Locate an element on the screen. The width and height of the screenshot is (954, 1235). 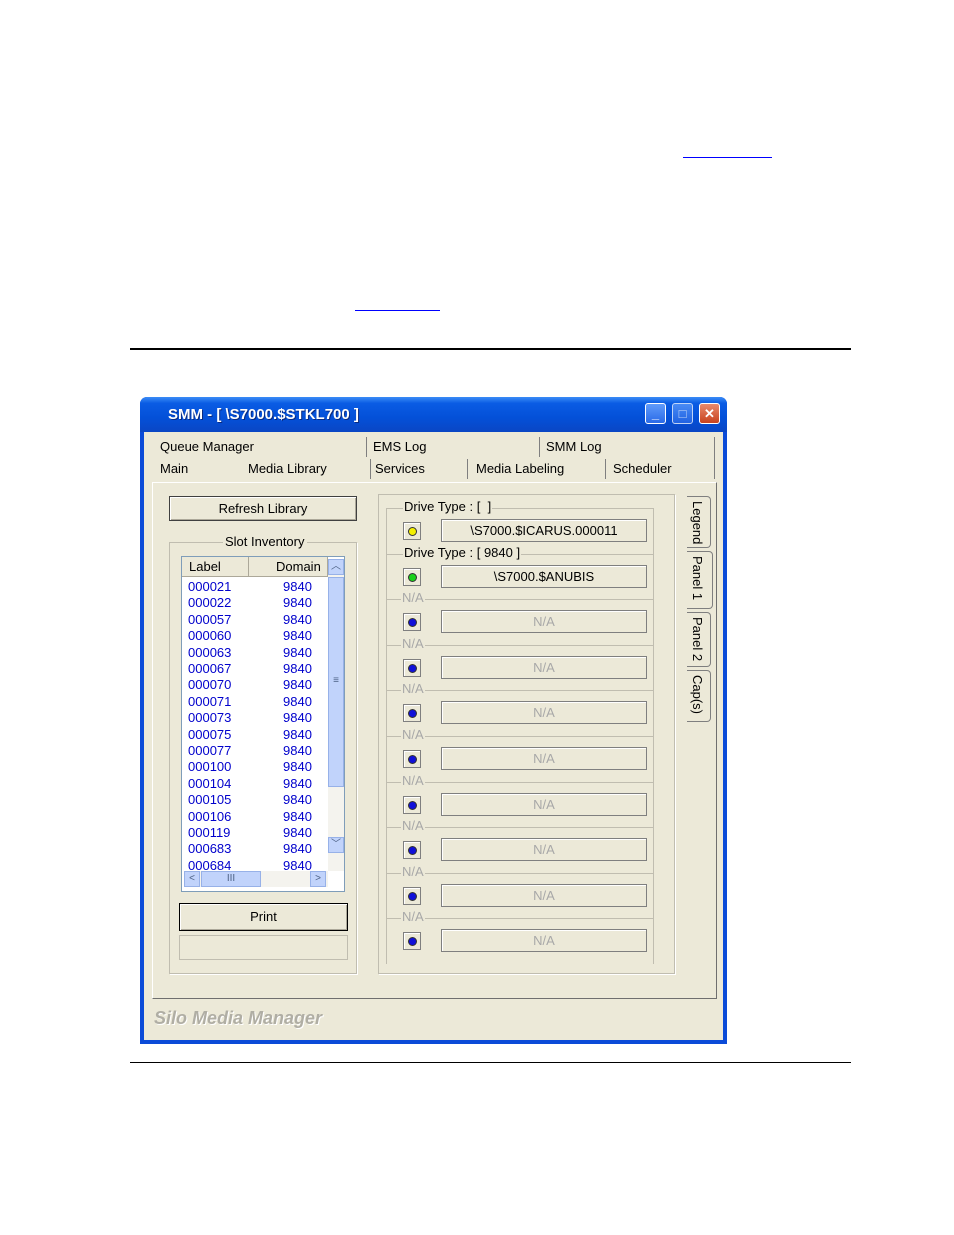
minimize-button: _ is located at coordinates (655, 413).